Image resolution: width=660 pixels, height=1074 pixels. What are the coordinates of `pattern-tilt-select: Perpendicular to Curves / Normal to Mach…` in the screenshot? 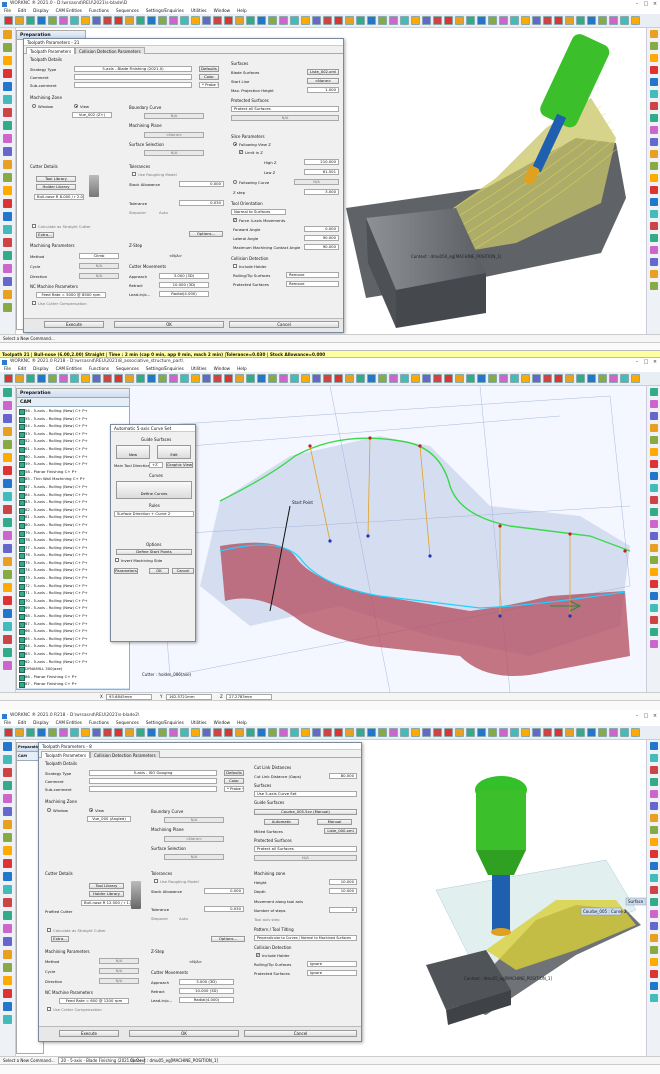 It's located at (305, 938).